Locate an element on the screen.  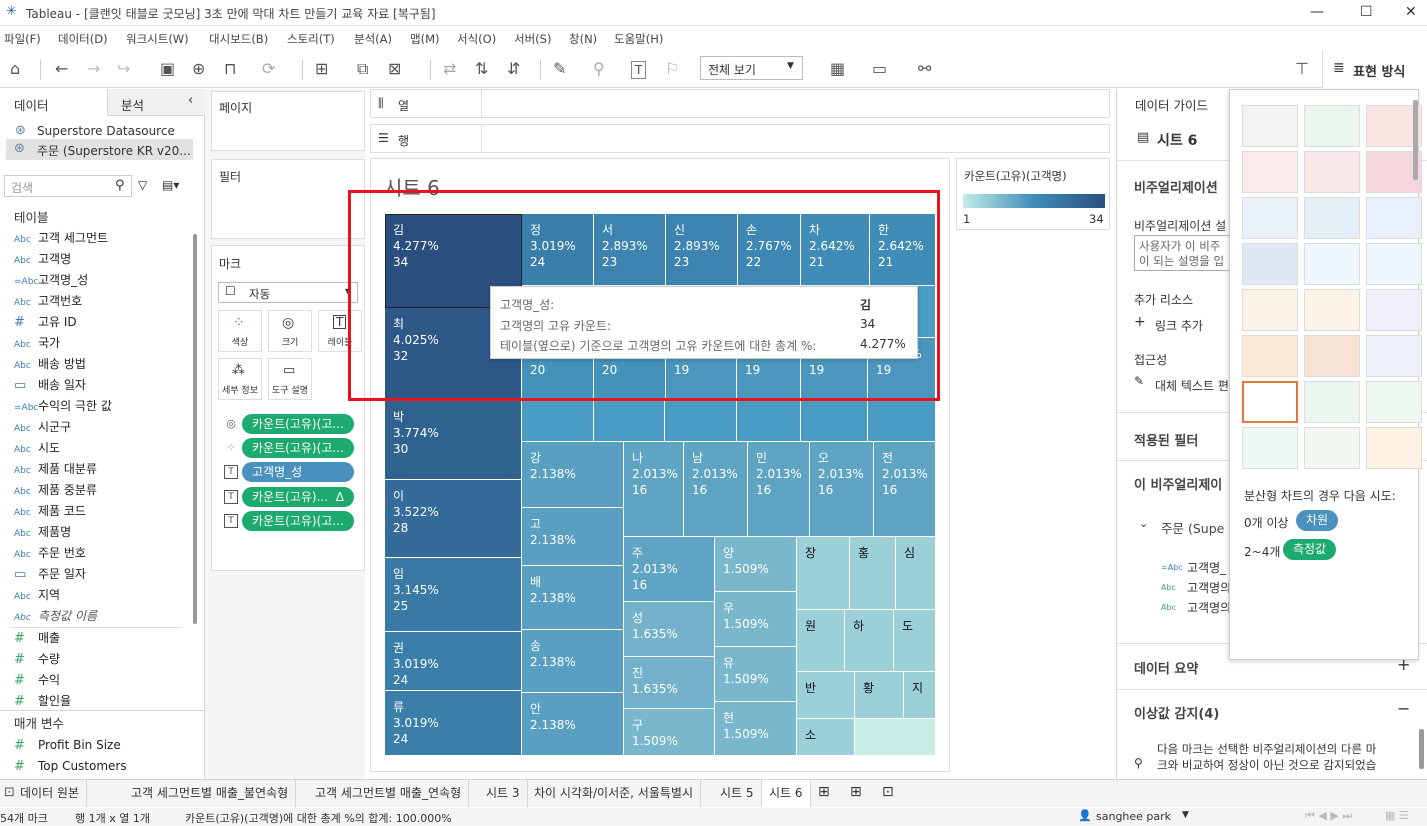
field-subcategory: Abc 제품 중분류 is located at coordinates (55, 490).